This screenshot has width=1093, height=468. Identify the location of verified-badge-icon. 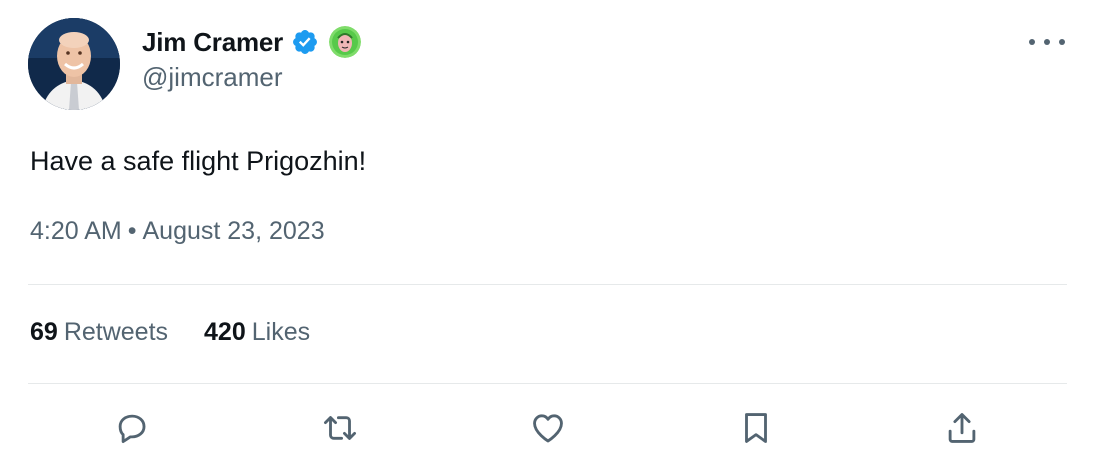
(305, 42).